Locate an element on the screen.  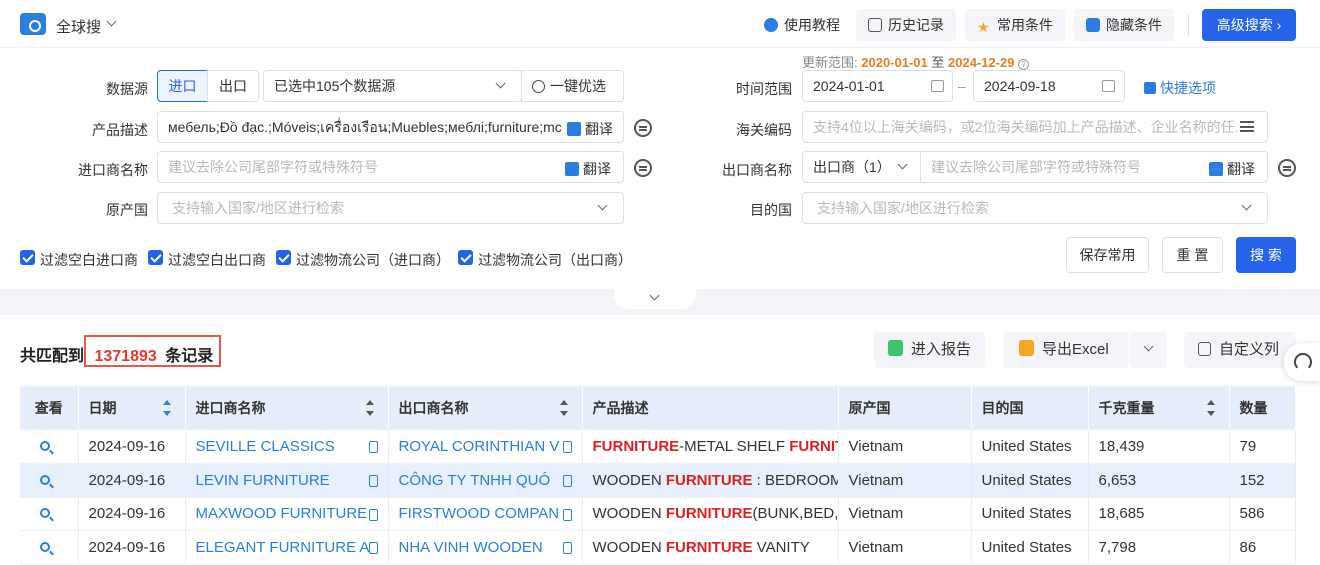
desc-cell: WOODEN FURNITURE(BUNK,BED,C is located at coordinates (710, 514).